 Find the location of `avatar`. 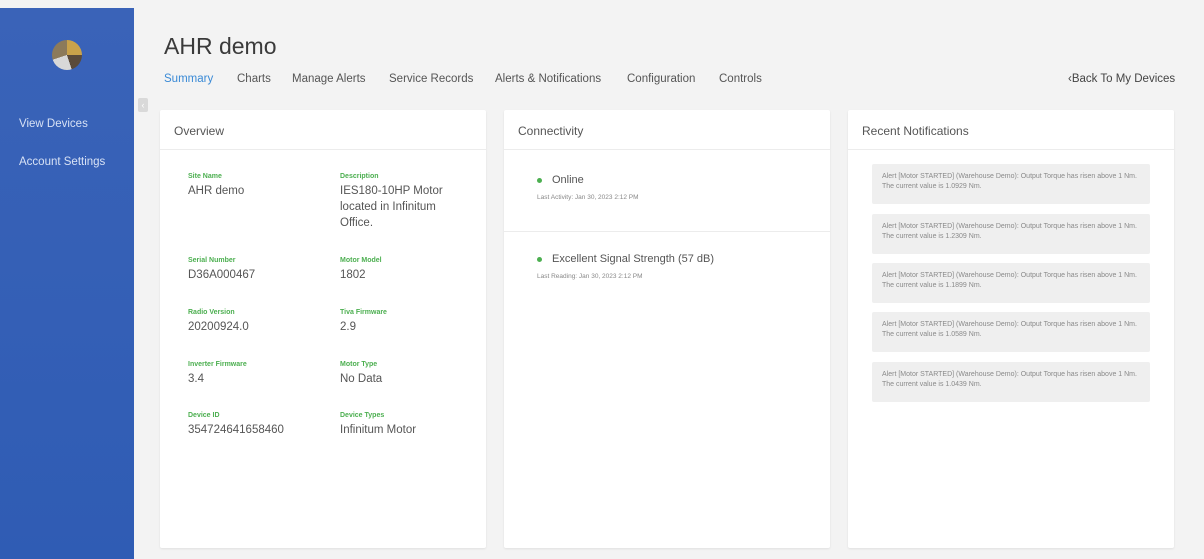

avatar is located at coordinates (67, 55).